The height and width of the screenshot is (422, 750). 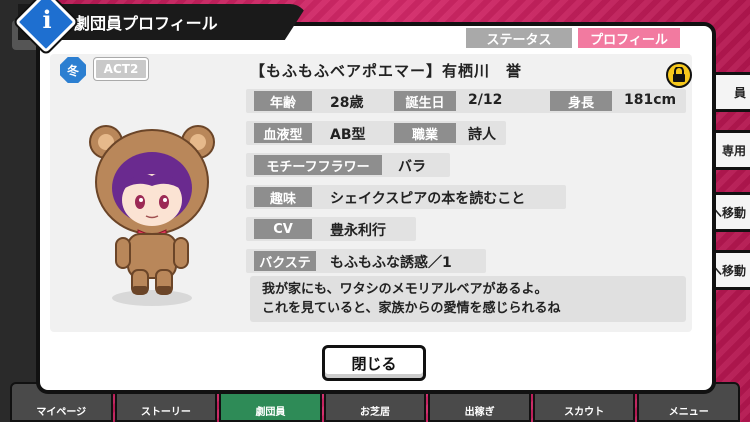 I want to click on blood-type-label: 血液型, so click(x=283, y=133).